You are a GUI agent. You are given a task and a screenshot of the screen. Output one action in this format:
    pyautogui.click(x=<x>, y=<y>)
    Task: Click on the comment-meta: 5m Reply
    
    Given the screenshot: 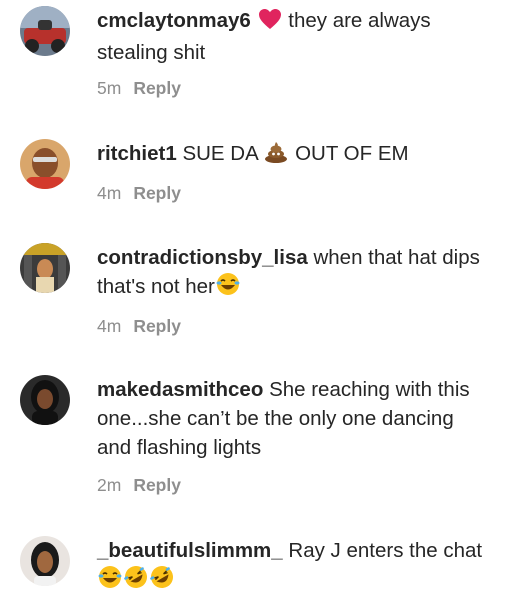 What is the action you would take?
    pyautogui.click(x=292, y=88)
    